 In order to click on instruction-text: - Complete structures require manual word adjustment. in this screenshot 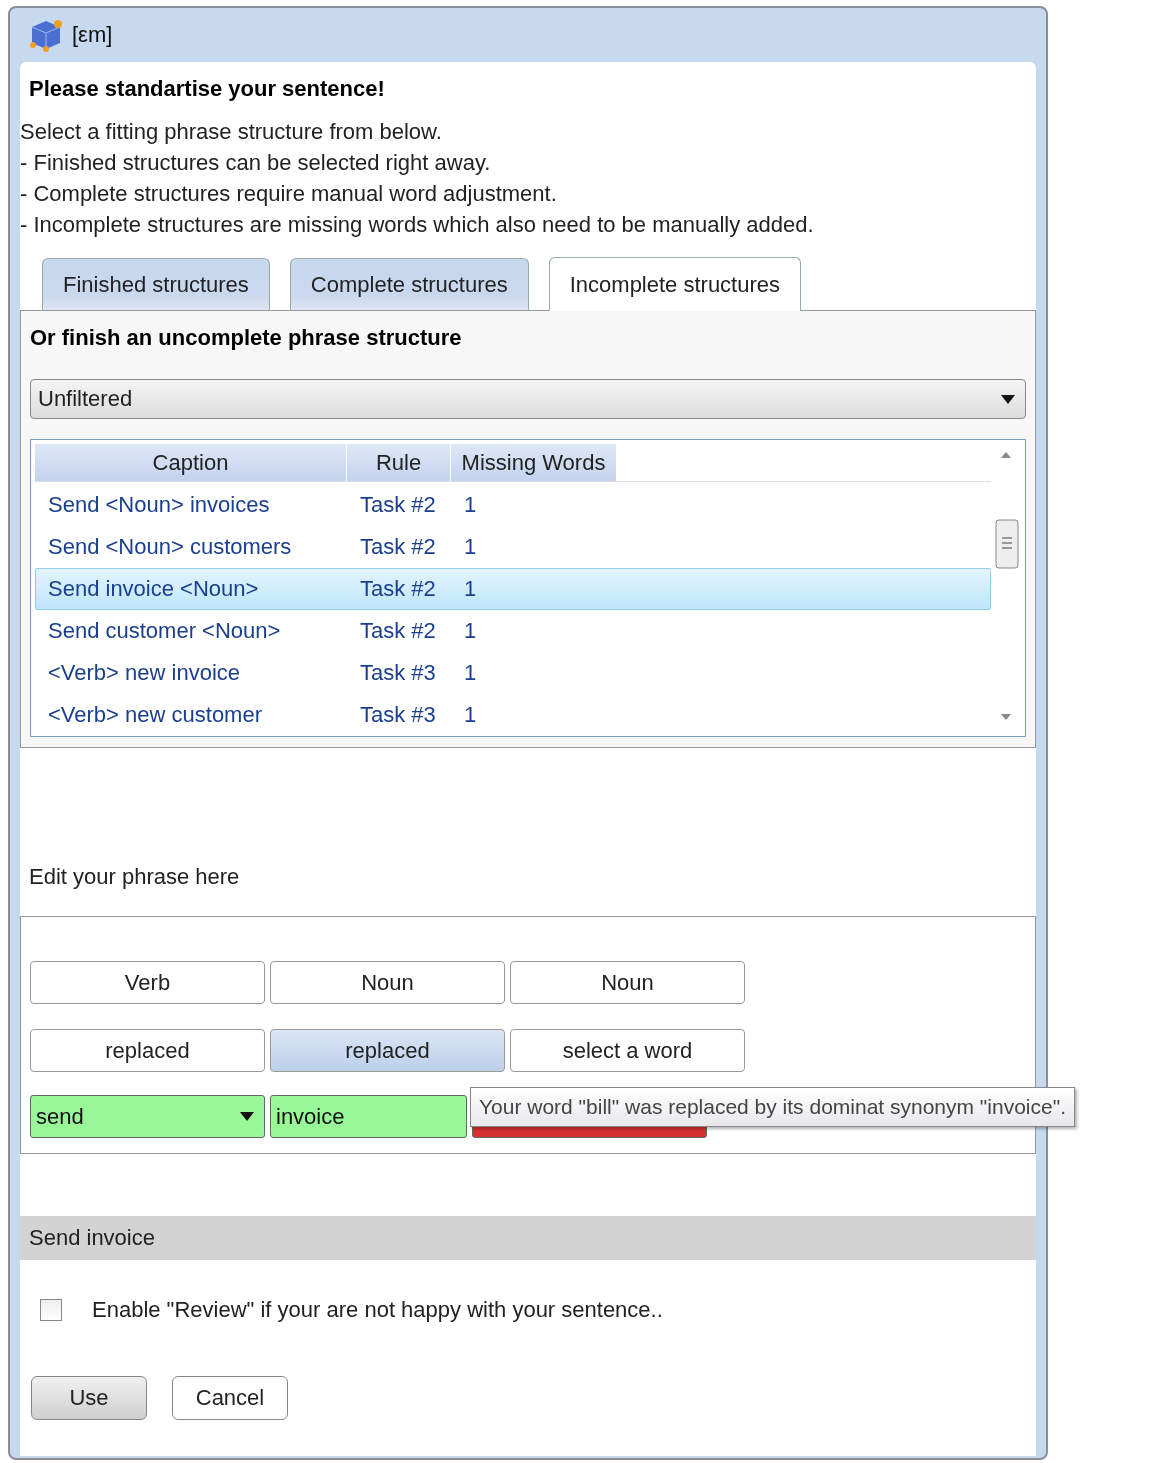, I will do `click(289, 194)`.